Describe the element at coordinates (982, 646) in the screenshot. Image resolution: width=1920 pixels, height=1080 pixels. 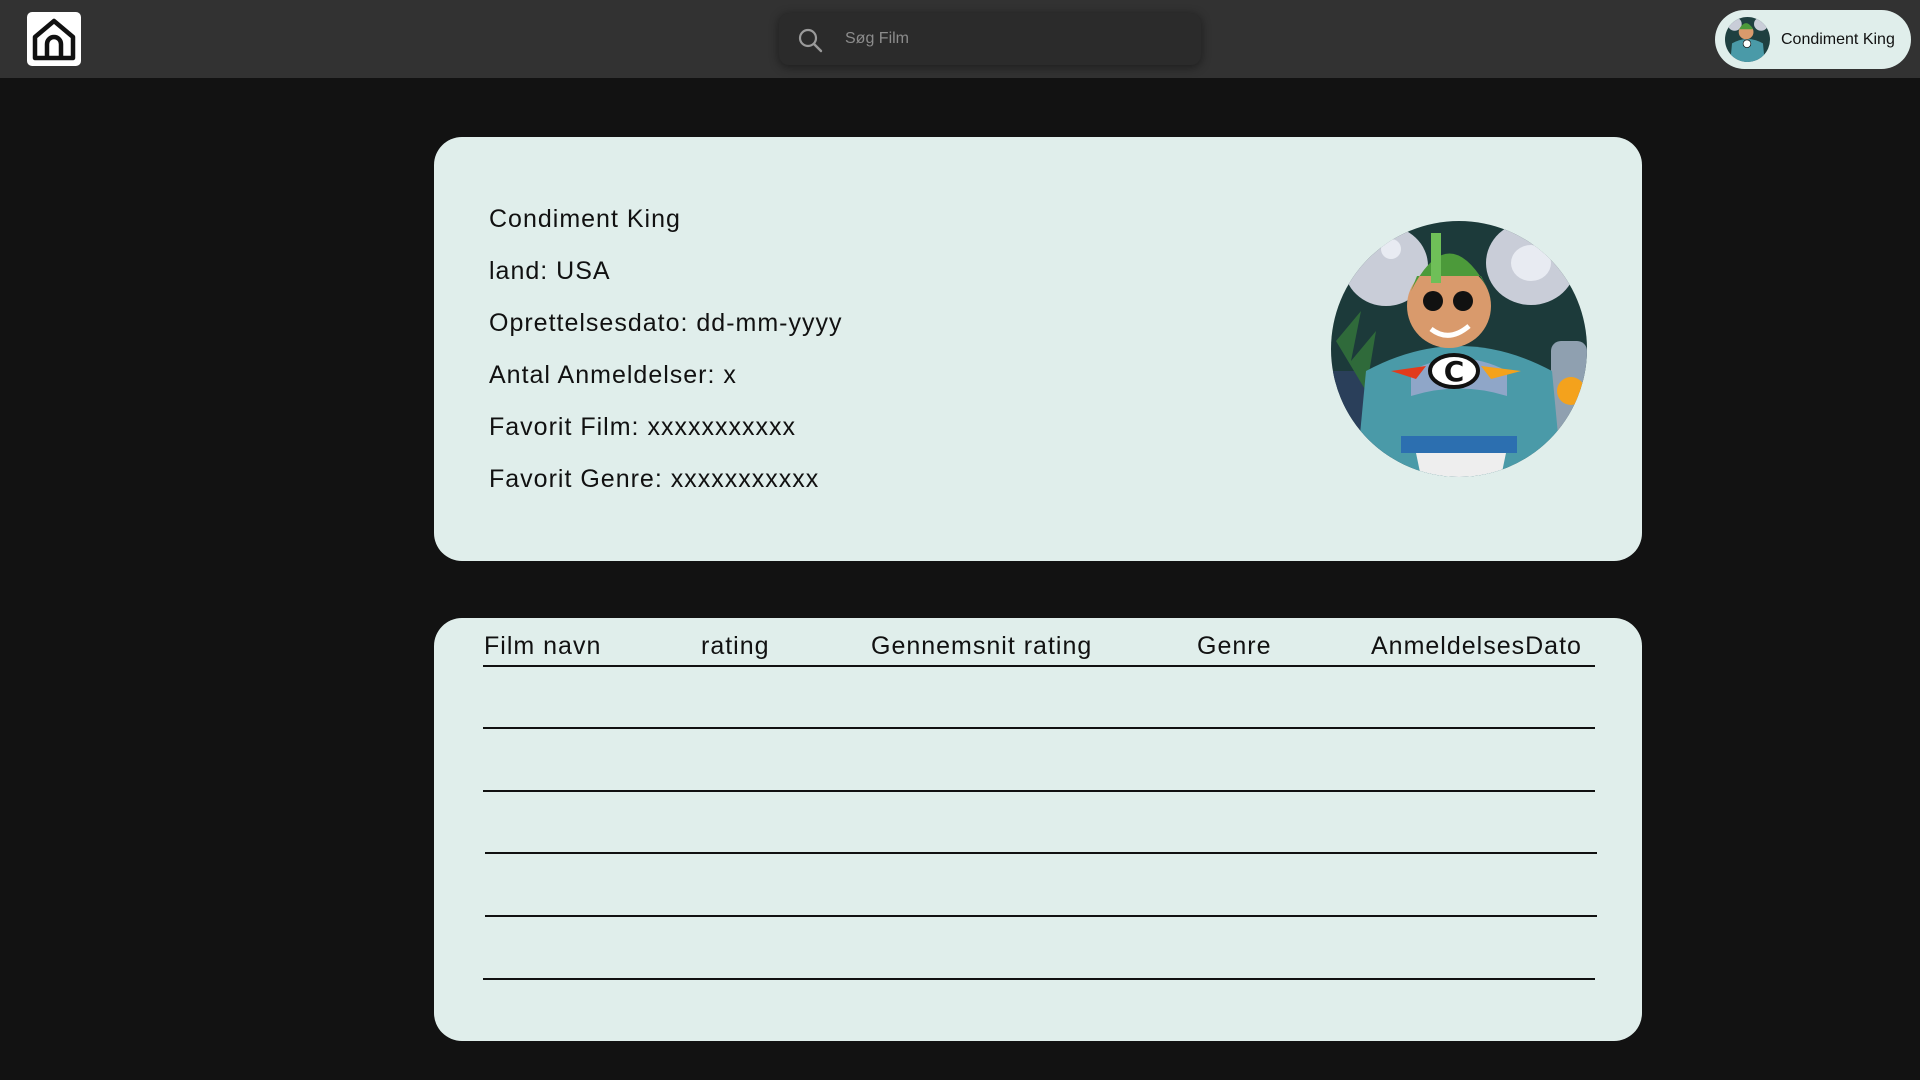
I see `column-header-average-rating: Gennemsnit rating` at that location.